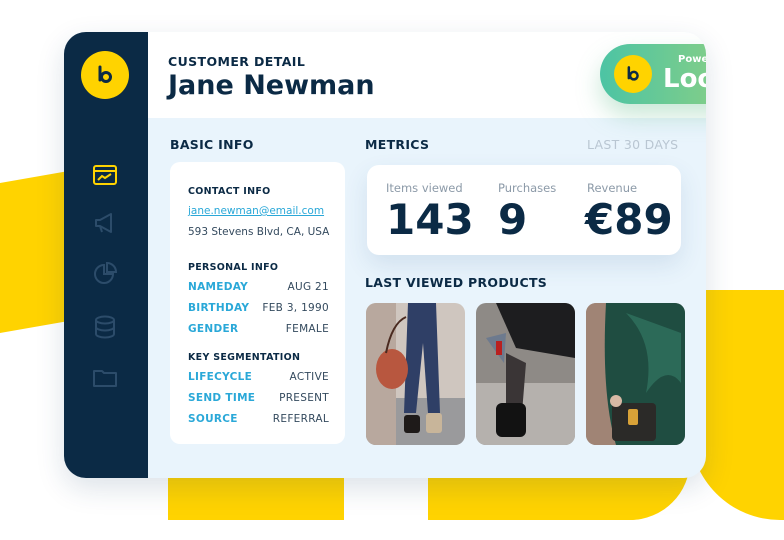 The image size is (784, 540). I want to click on dashboard-icon, so click(105, 175).